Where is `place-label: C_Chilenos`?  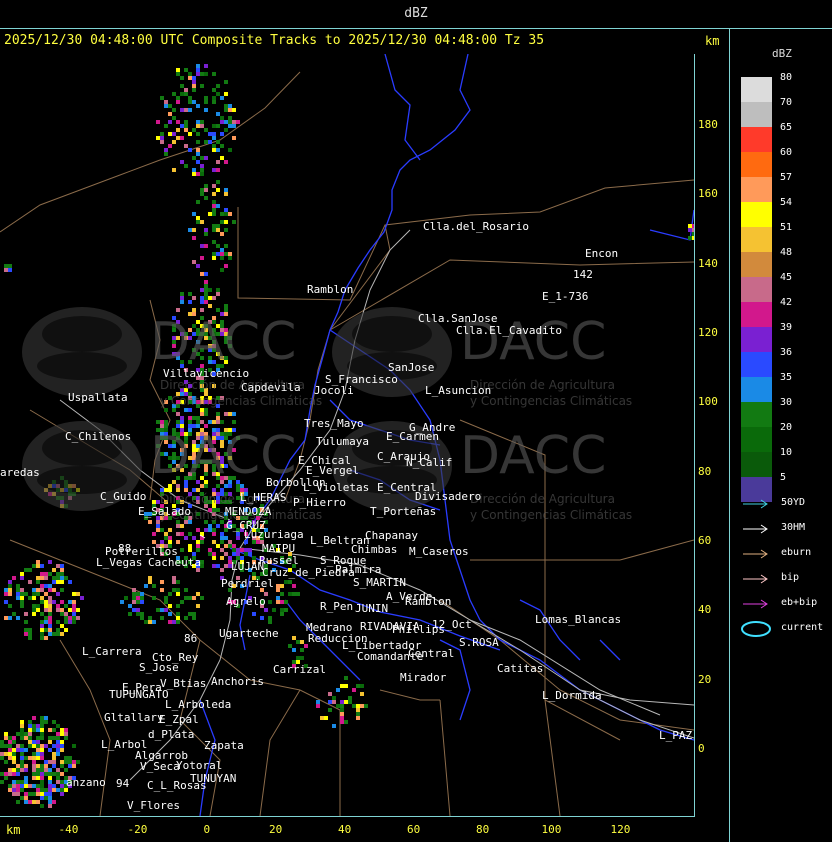
place-label: C_Chilenos is located at coordinates (98, 436).